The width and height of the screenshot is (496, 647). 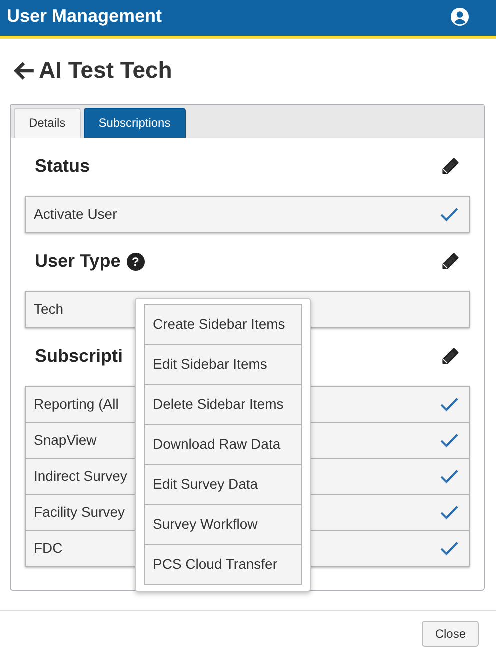 What do you see at coordinates (84, 17) in the screenshot?
I see `app-title: User Management` at bounding box center [84, 17].